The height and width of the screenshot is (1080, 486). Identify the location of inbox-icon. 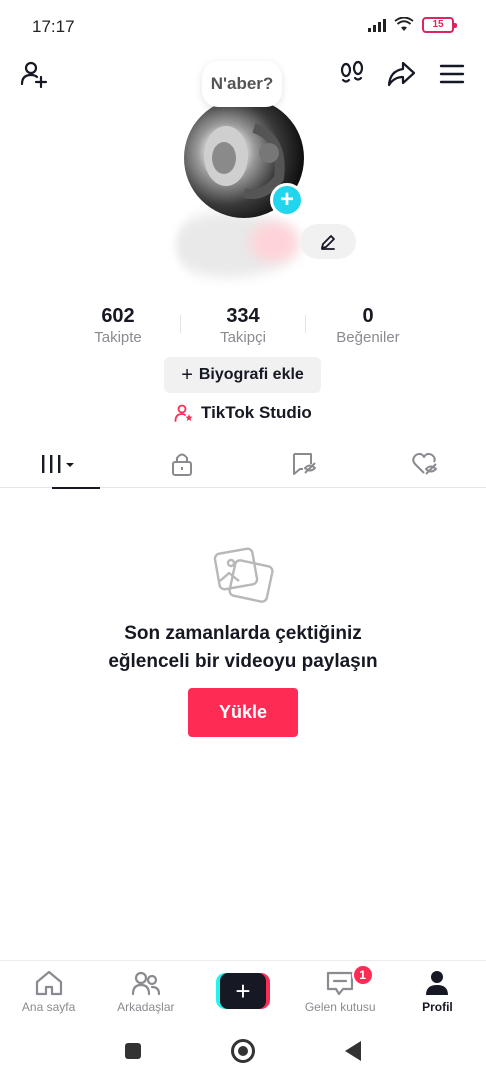
(340, 983).